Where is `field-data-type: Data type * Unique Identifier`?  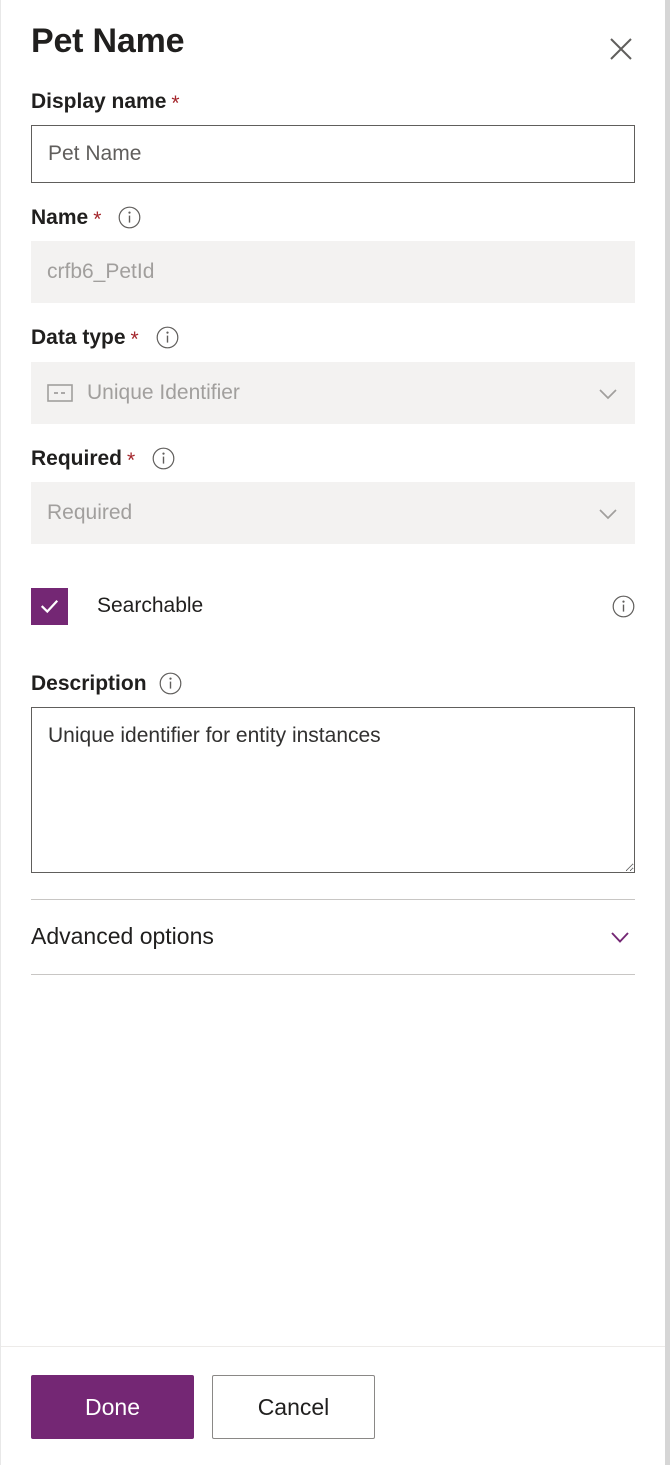 field-data-type: Data type * Unique Identifier is located at coordinates (333, 374).